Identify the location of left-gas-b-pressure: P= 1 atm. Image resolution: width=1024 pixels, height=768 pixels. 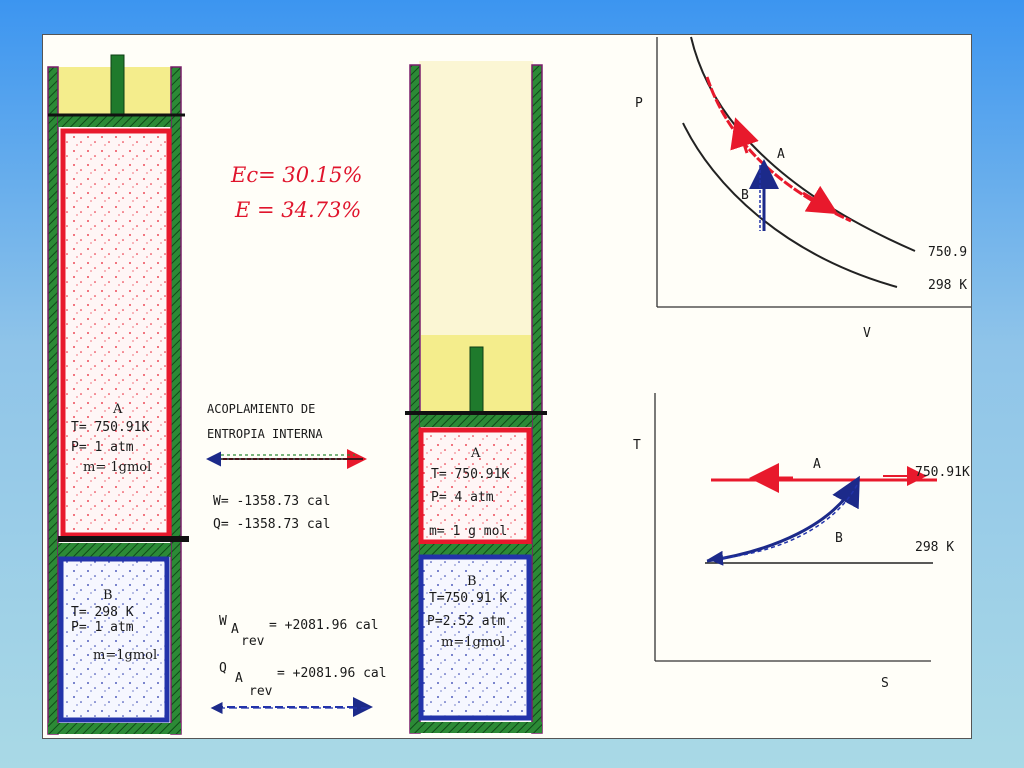
(102, 627).